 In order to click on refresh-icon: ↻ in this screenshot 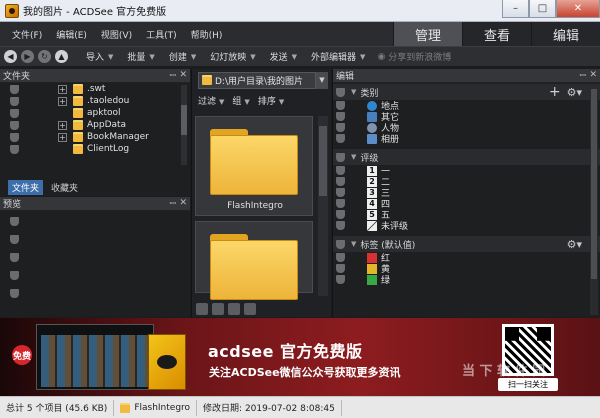, I will do `click(44, 56)`.